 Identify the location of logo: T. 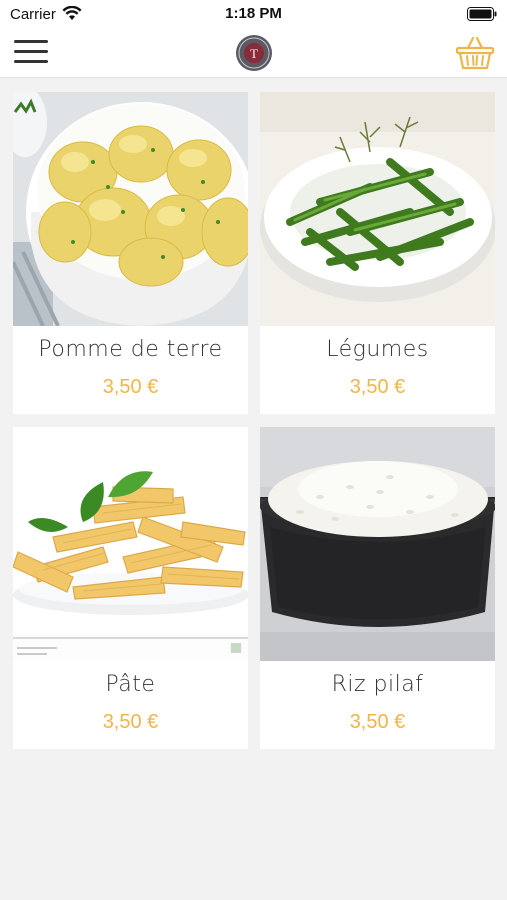
(254, 53).